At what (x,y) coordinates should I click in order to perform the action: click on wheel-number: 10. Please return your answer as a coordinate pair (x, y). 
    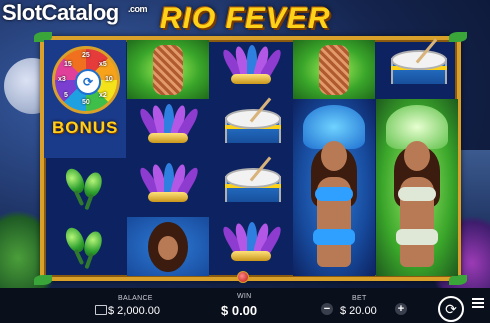
    Looking at the image, I should click on (109, 79).